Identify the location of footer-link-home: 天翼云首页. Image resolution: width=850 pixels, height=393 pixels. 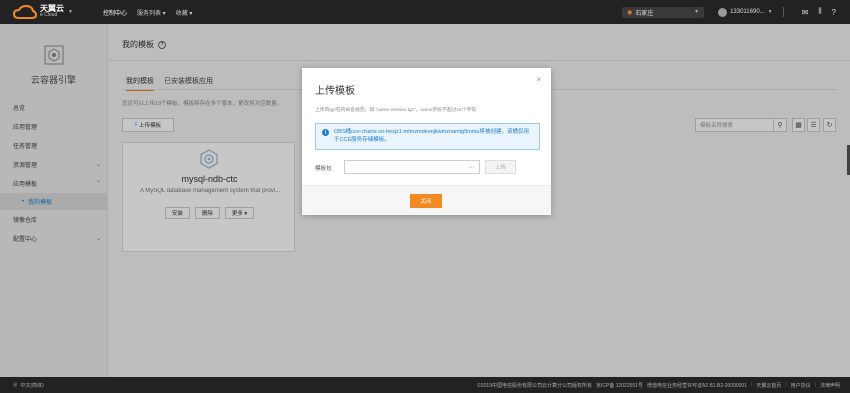
(768, 385).